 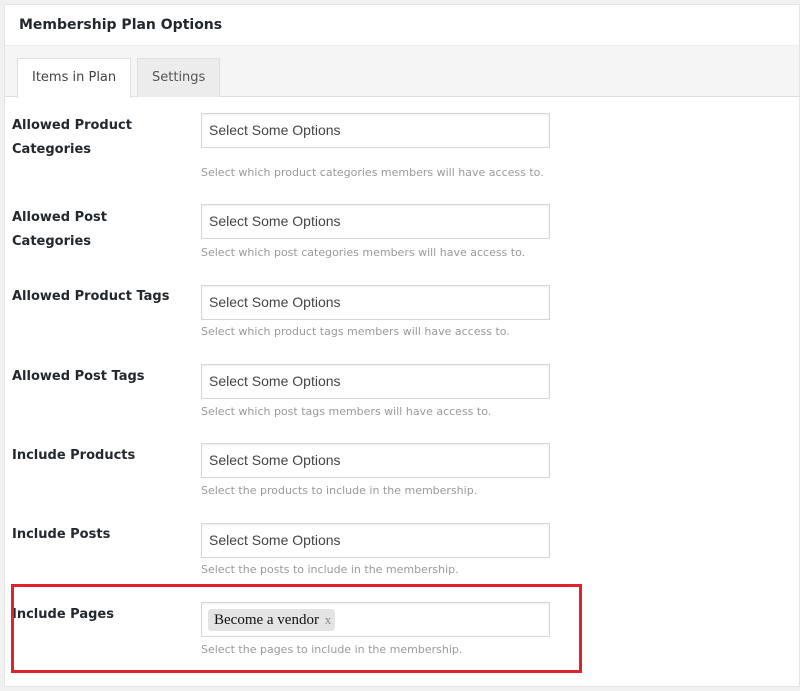 What do you see at coordinates (121, 25) in the screenshot?
I see `panel-title: Membership Plan Options` at bounding box center [121, 25].